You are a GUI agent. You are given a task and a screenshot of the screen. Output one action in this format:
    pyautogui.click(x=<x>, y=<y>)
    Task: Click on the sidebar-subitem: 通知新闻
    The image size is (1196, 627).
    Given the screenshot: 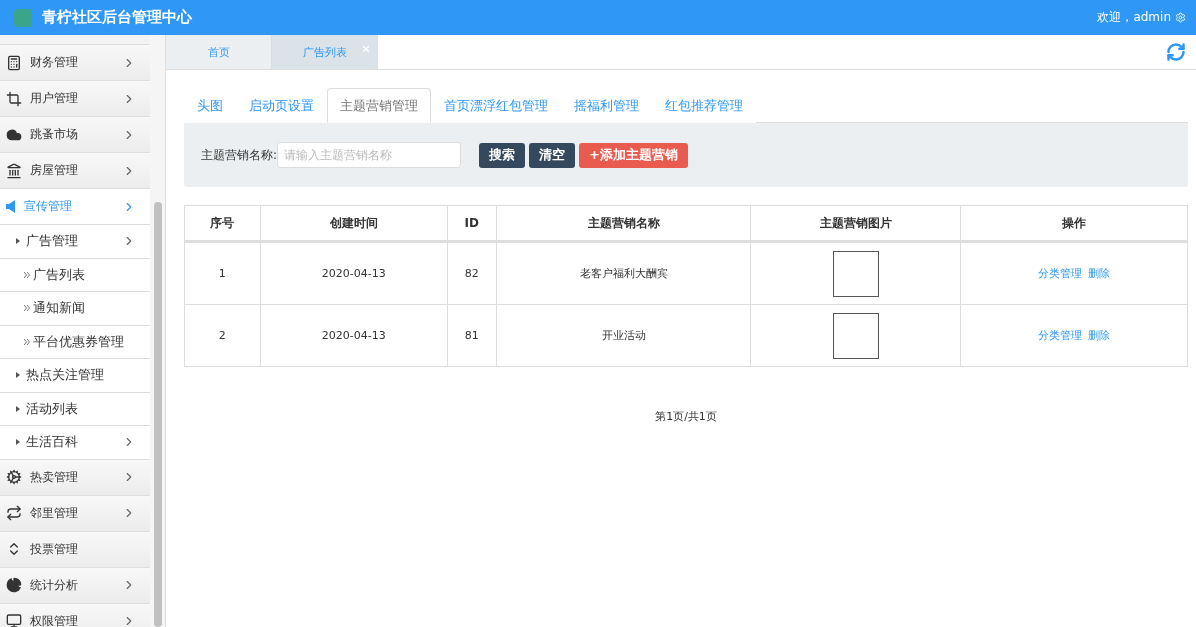 What is the action you would take?
    pyautogui.click(x=75, y=308)
    